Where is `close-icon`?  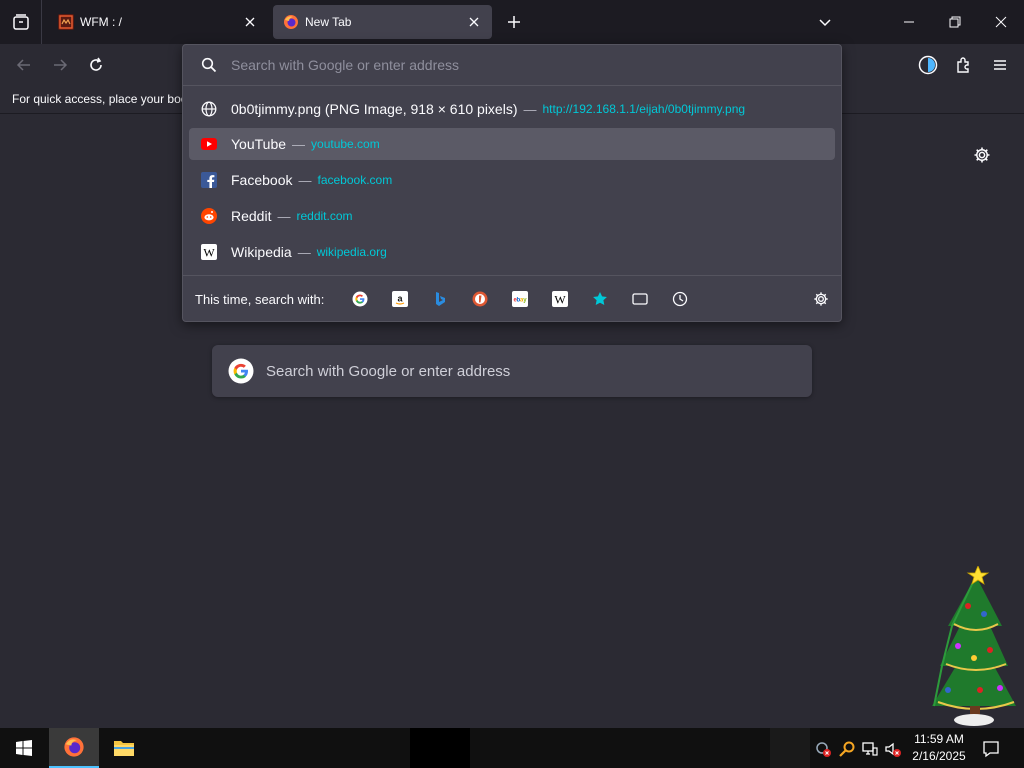 close-icon is located at coordinates (1001, 22).